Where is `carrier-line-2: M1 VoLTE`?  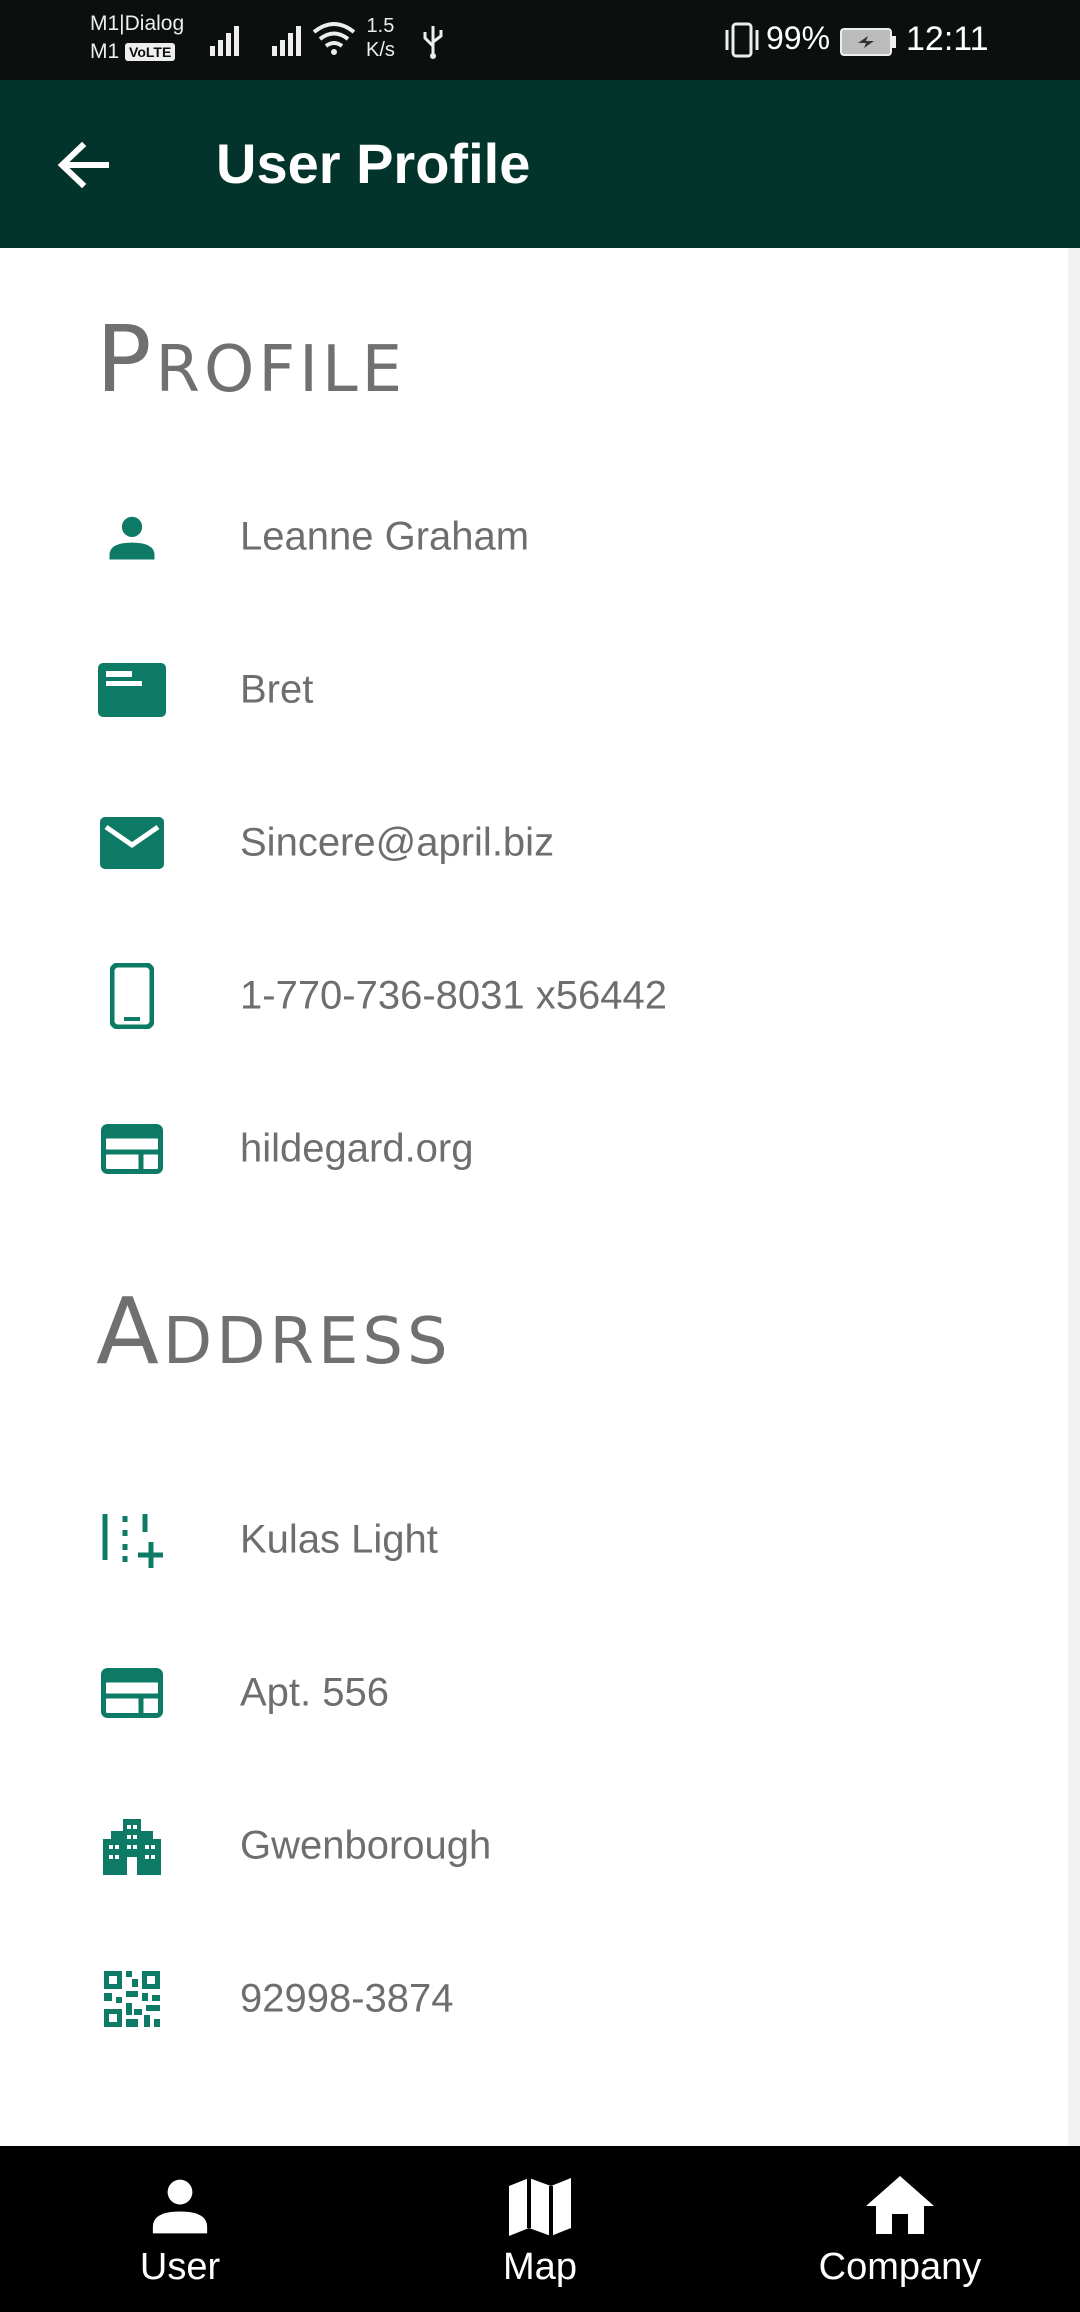 carrier-line-2: M1 VoLTE is located at coordinates (137, 52).